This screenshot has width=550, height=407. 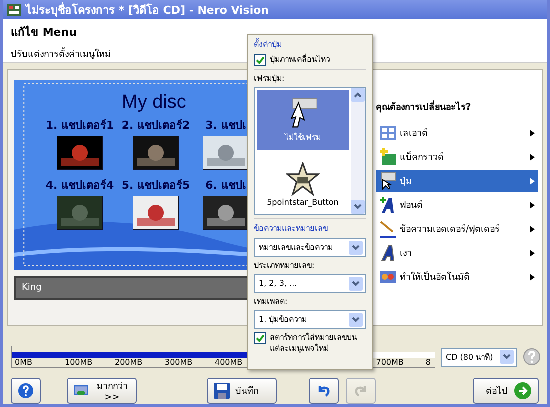 What do you see at coordinates (310, 319) in the screenshot?
I see `template-dropdown: 1. ปุ่มข้อความ` at bounding box center [310, 319].